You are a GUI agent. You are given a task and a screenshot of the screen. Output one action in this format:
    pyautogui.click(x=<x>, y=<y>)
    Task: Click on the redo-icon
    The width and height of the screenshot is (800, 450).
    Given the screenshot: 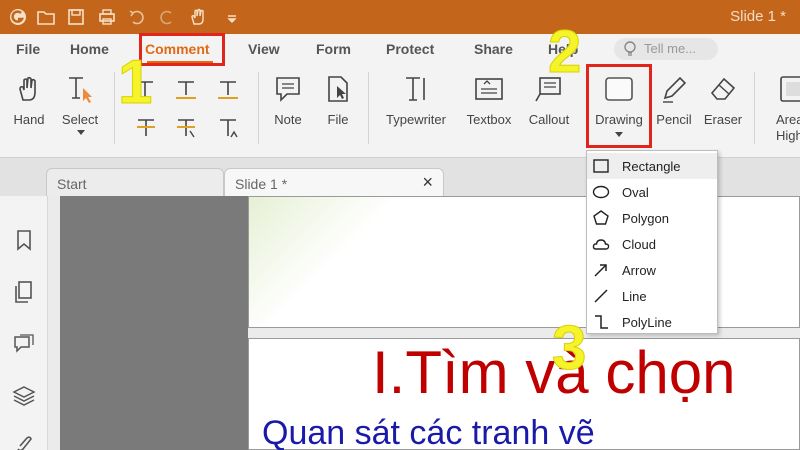 What is the action you would take?
    pyautogui.click(x=167, y=17)
    